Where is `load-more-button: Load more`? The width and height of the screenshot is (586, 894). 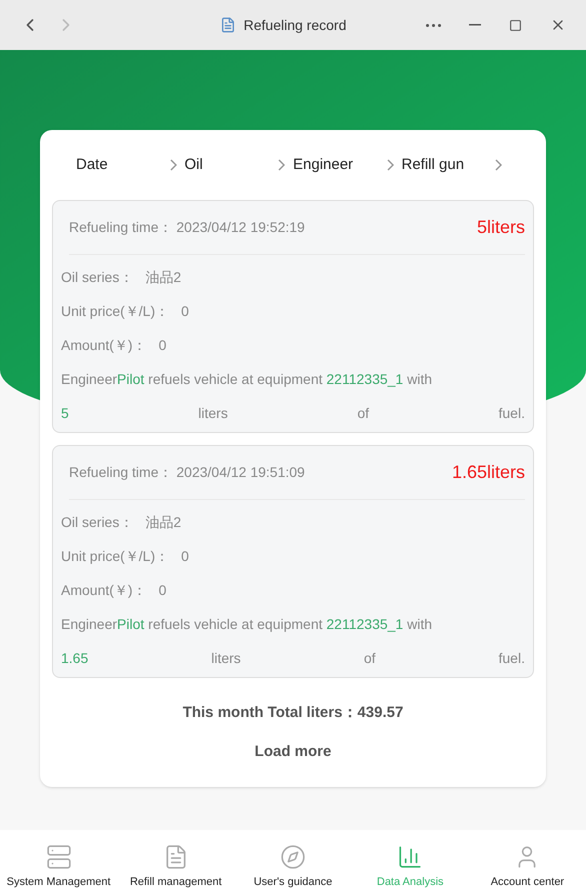
load-more-button: Load more is located at coordinates (293, 751).